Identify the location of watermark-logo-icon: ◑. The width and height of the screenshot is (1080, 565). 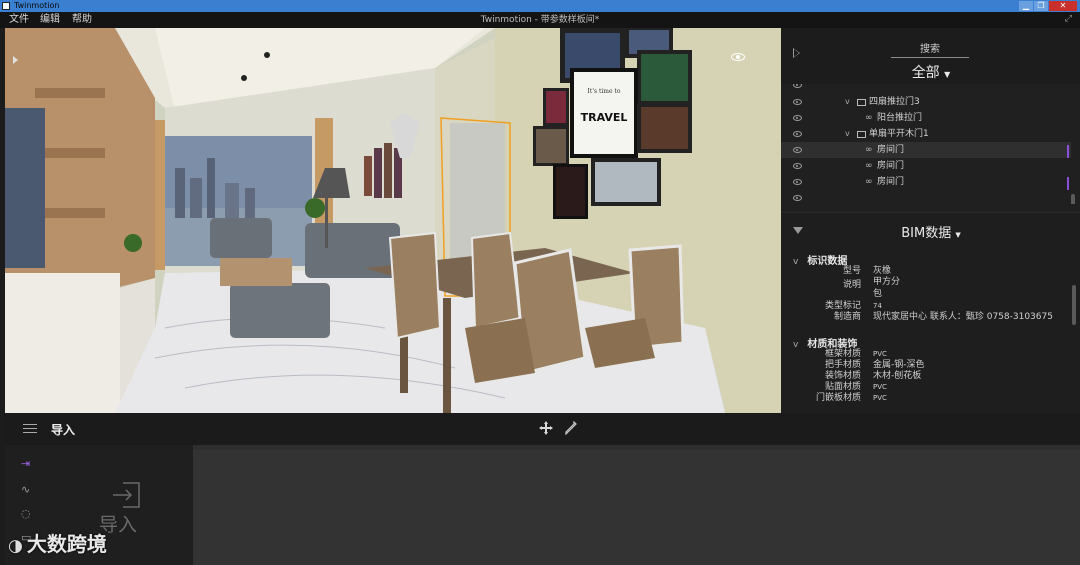
(15, 546).